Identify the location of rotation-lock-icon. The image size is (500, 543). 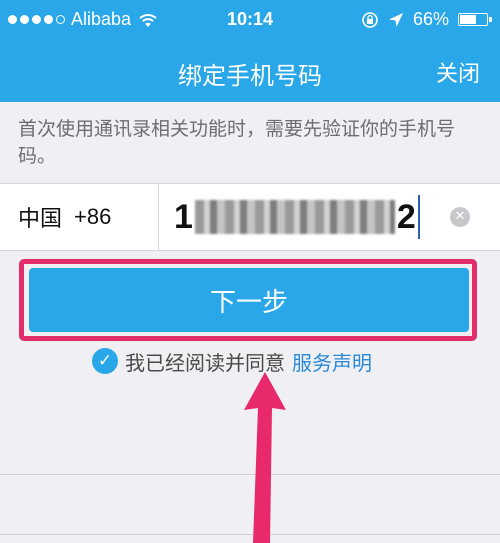
(370, 19).